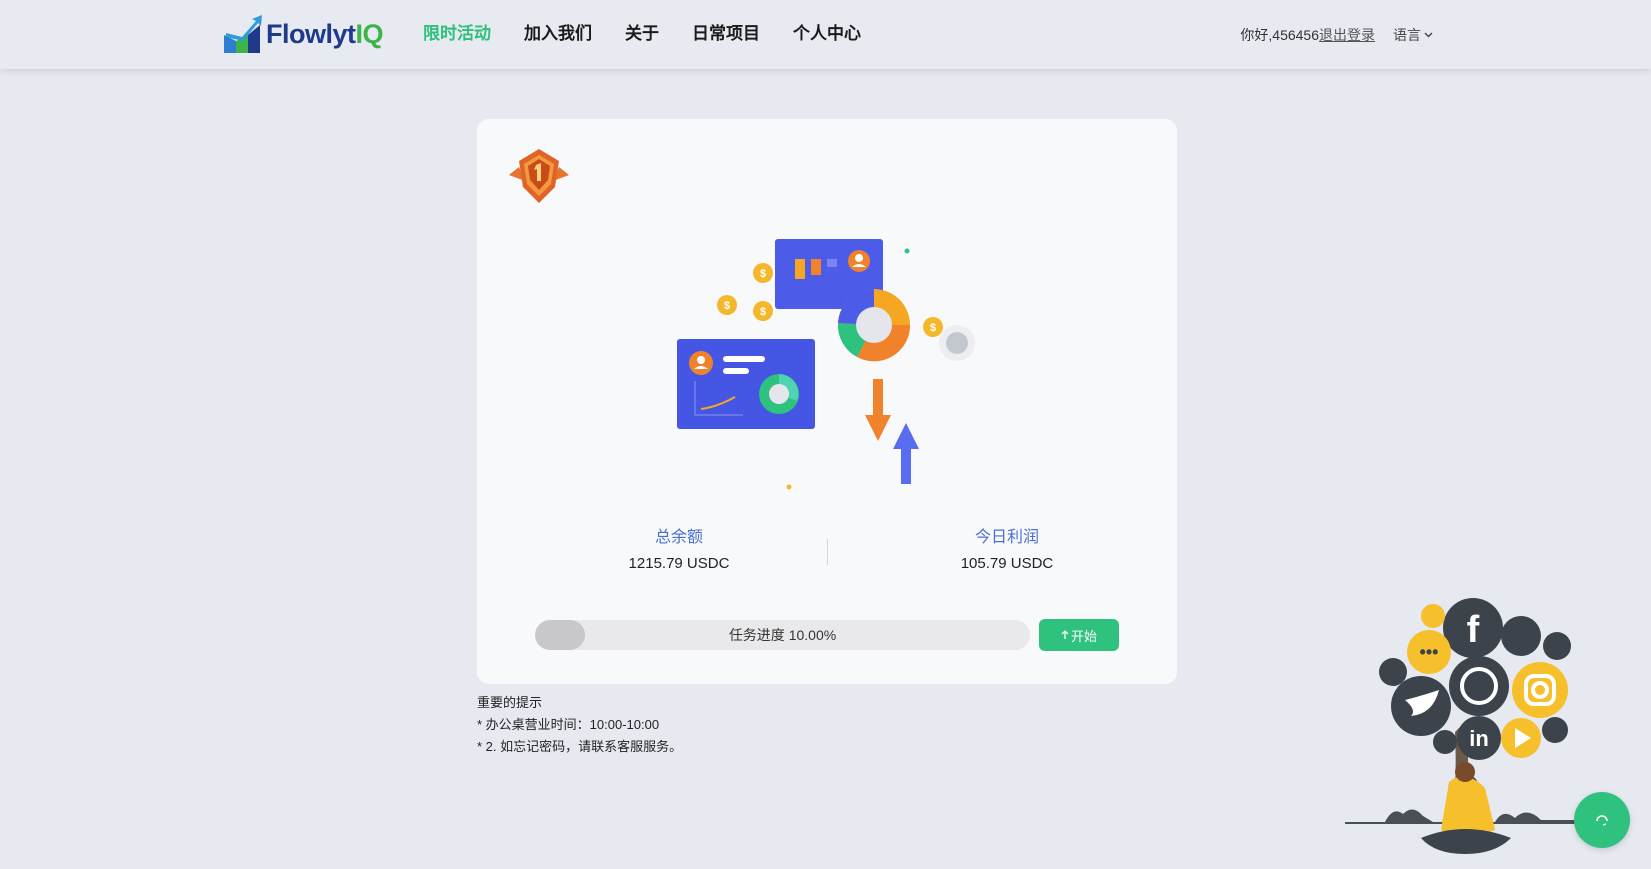  What do you see at coordinates (1347, 35) in the screenshot?
I see `logout-link: 退出登录` at bounding box center [1347, 35].